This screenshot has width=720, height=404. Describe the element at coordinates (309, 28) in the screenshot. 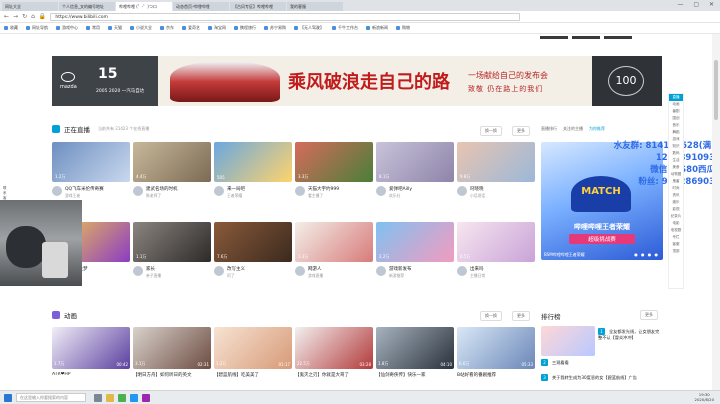

I see `bookmark-item: 【无人驾驶】` at that location.